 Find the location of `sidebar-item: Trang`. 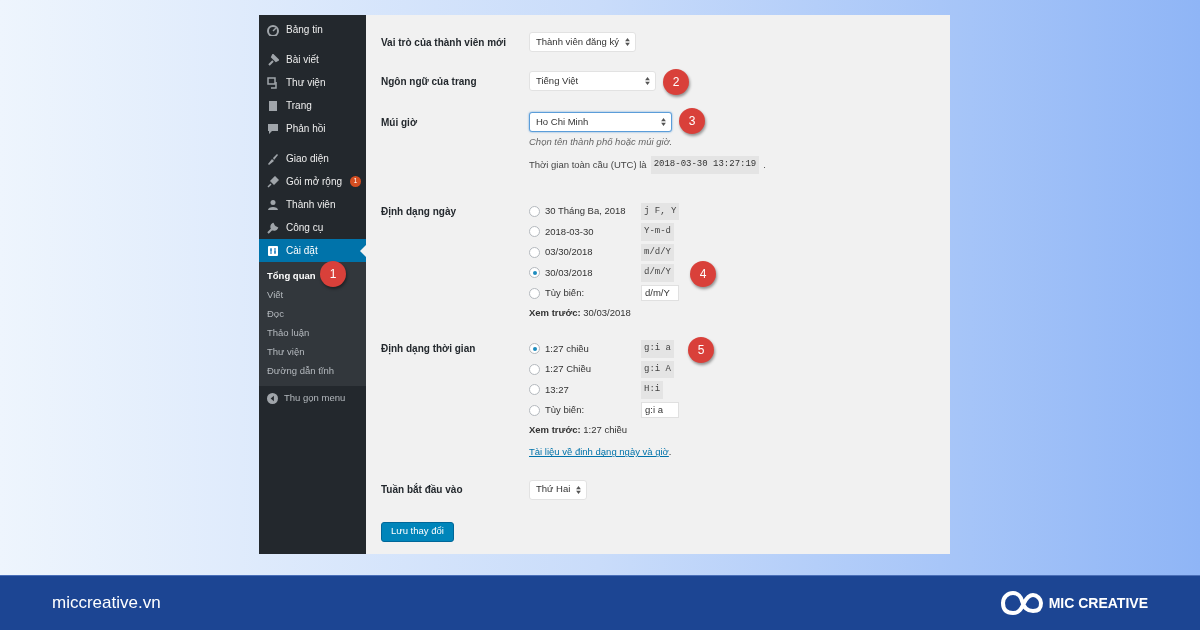

sidebar-item: Trang is located at coordinates (312, 105).